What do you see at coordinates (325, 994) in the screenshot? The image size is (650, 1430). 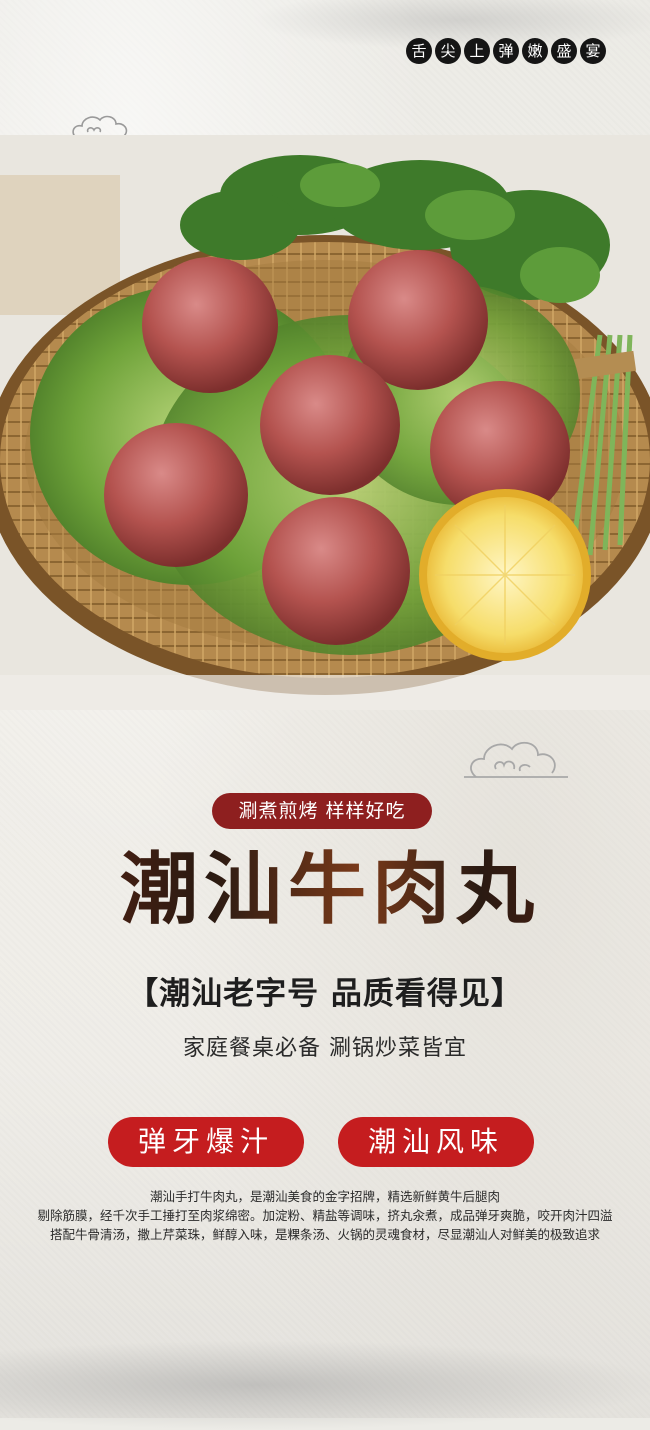 I see `subtitle: 【潮汕老字号 品质看得见】` at bounding box center [325, 994].